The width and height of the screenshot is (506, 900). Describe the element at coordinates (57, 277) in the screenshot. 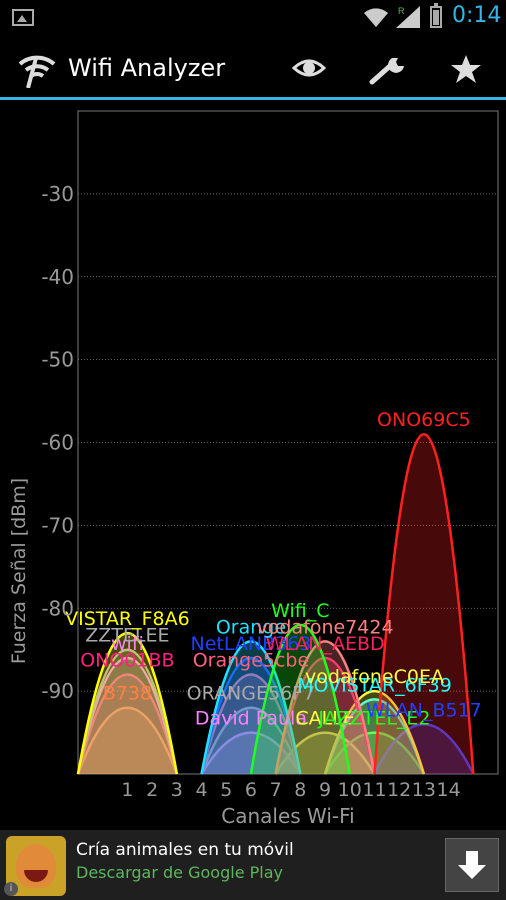

I see `y-tick-label: -40` at that location.